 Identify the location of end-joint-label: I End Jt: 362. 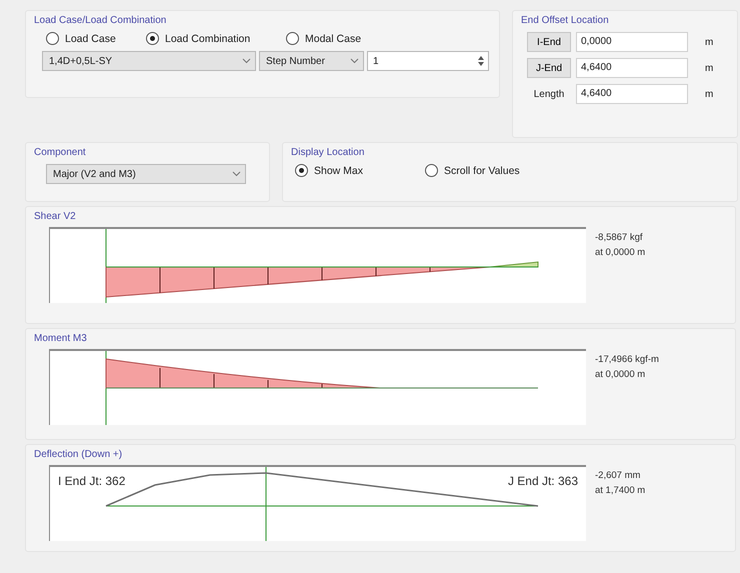
(92, 481).